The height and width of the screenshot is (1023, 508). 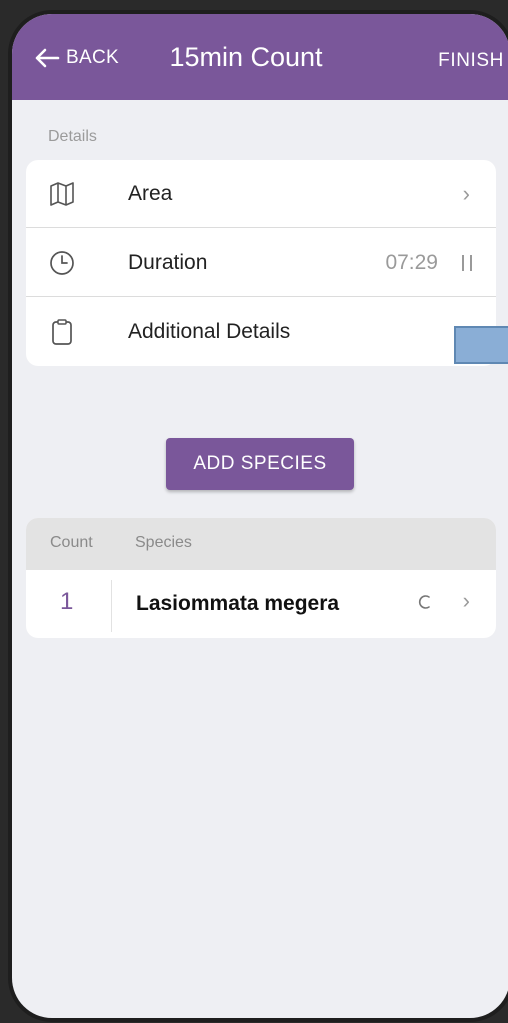 What do you see at coordinates (72, 136) in the screenshot?
I see `details-section-label: Details` at bounding box center [72, 136].